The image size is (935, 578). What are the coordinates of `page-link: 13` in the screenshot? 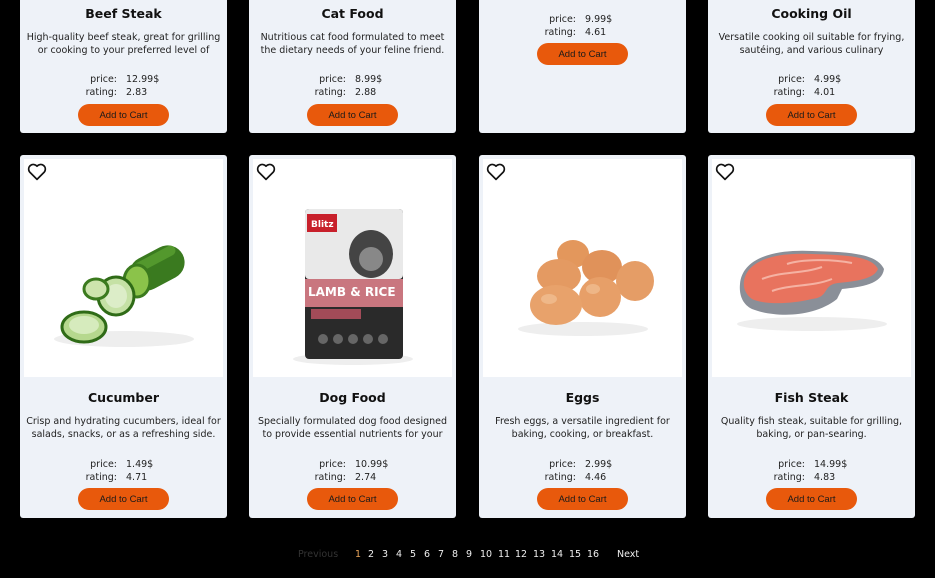 It's located at (539, 554).